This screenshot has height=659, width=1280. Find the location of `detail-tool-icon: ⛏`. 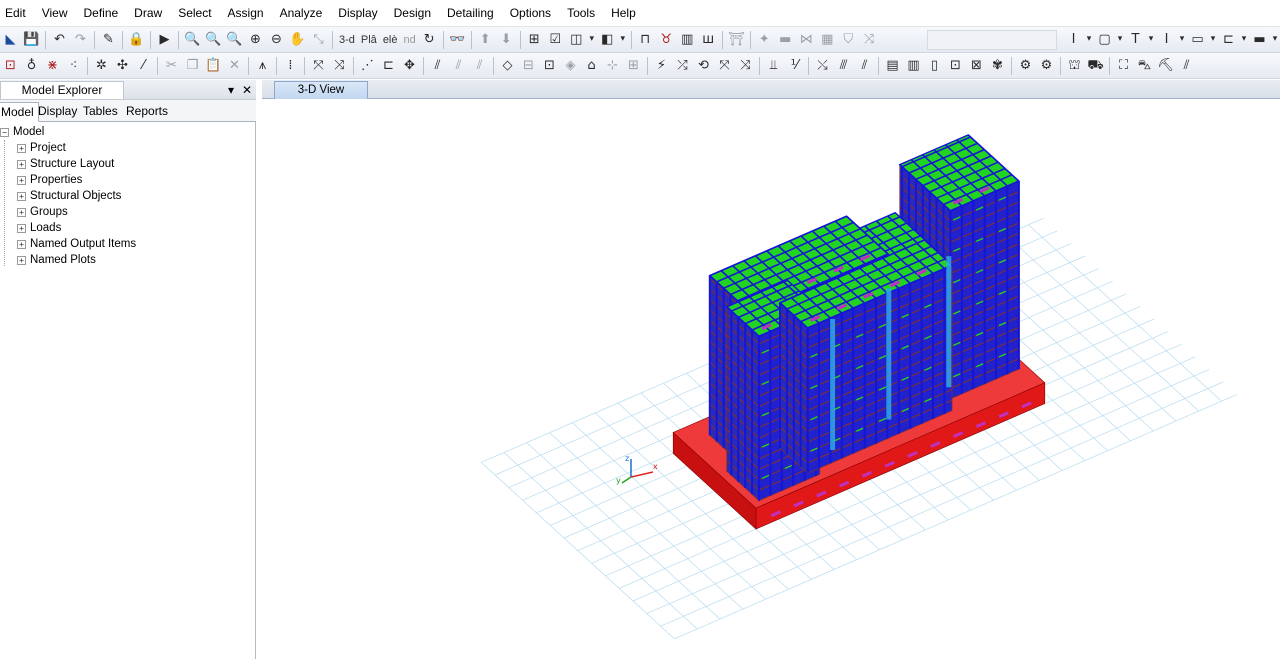

detail-tool-icon: ⛏ is located at coordinates (1165, 65).